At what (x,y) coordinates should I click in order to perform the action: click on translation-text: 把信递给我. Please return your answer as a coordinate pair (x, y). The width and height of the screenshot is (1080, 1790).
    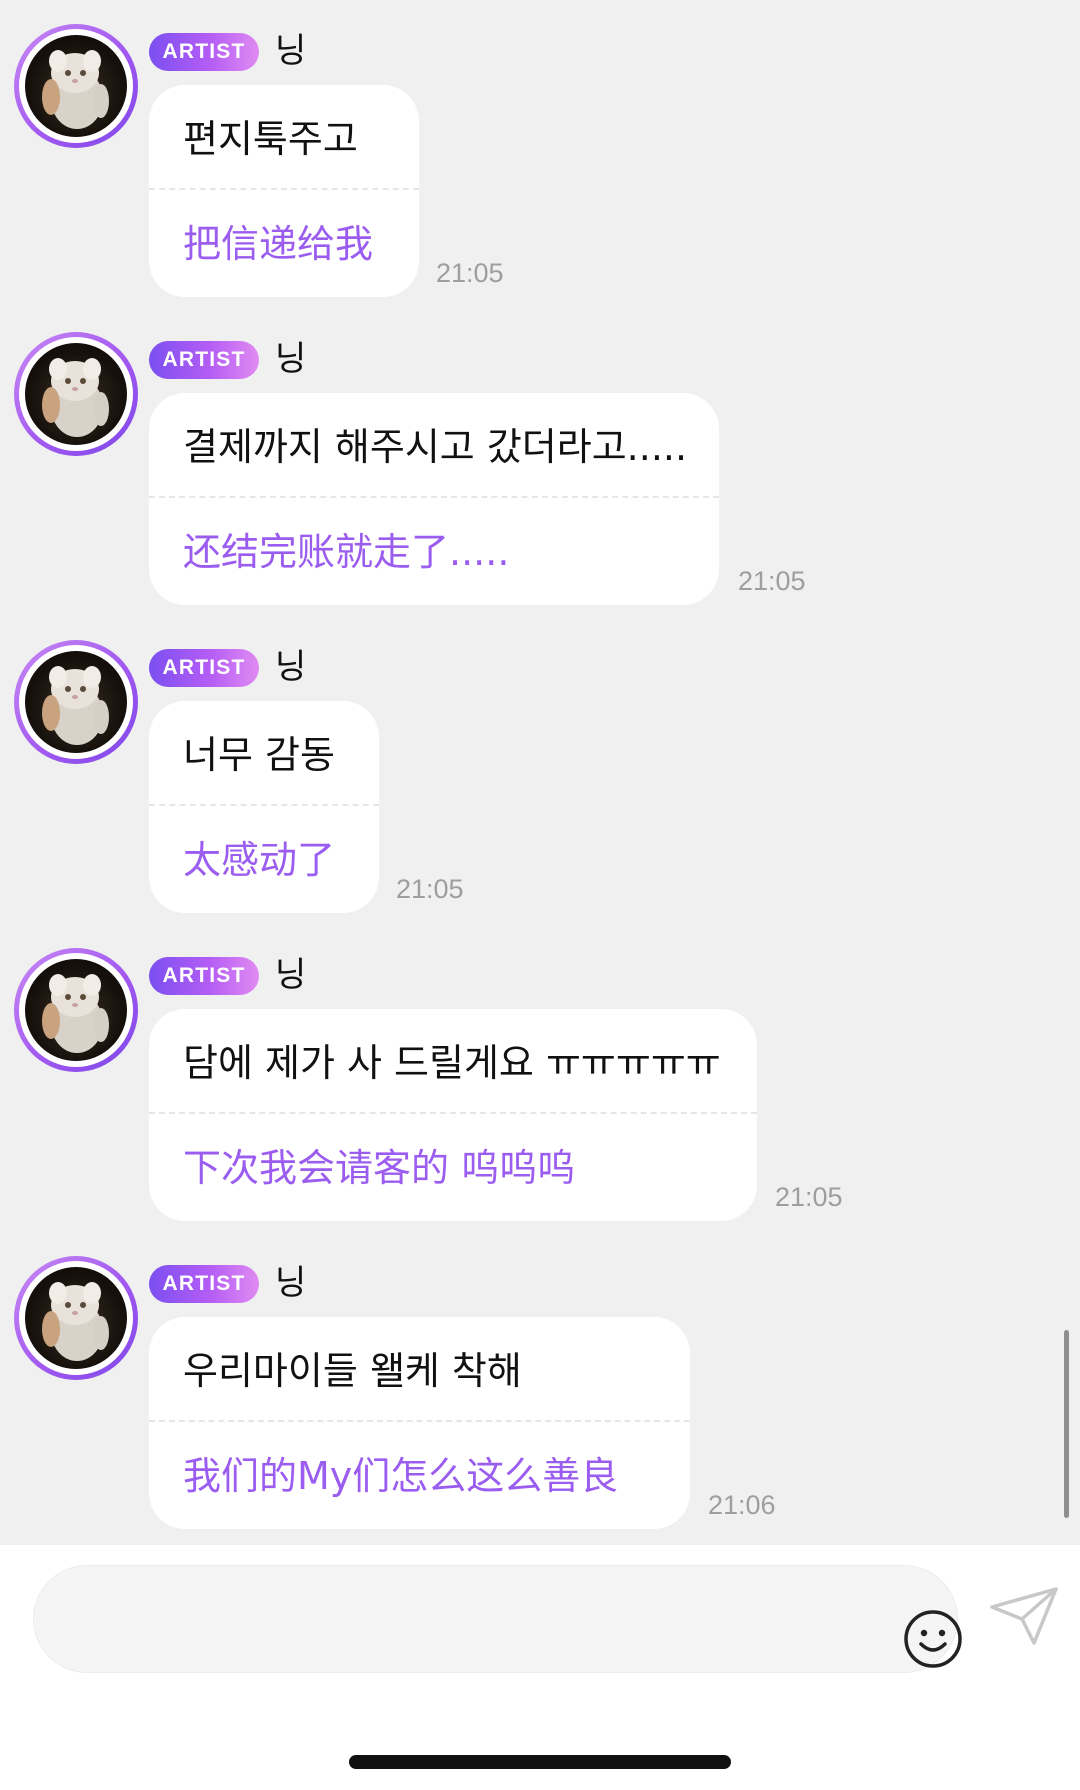
    Looking at the image, I should click on (278, 244).